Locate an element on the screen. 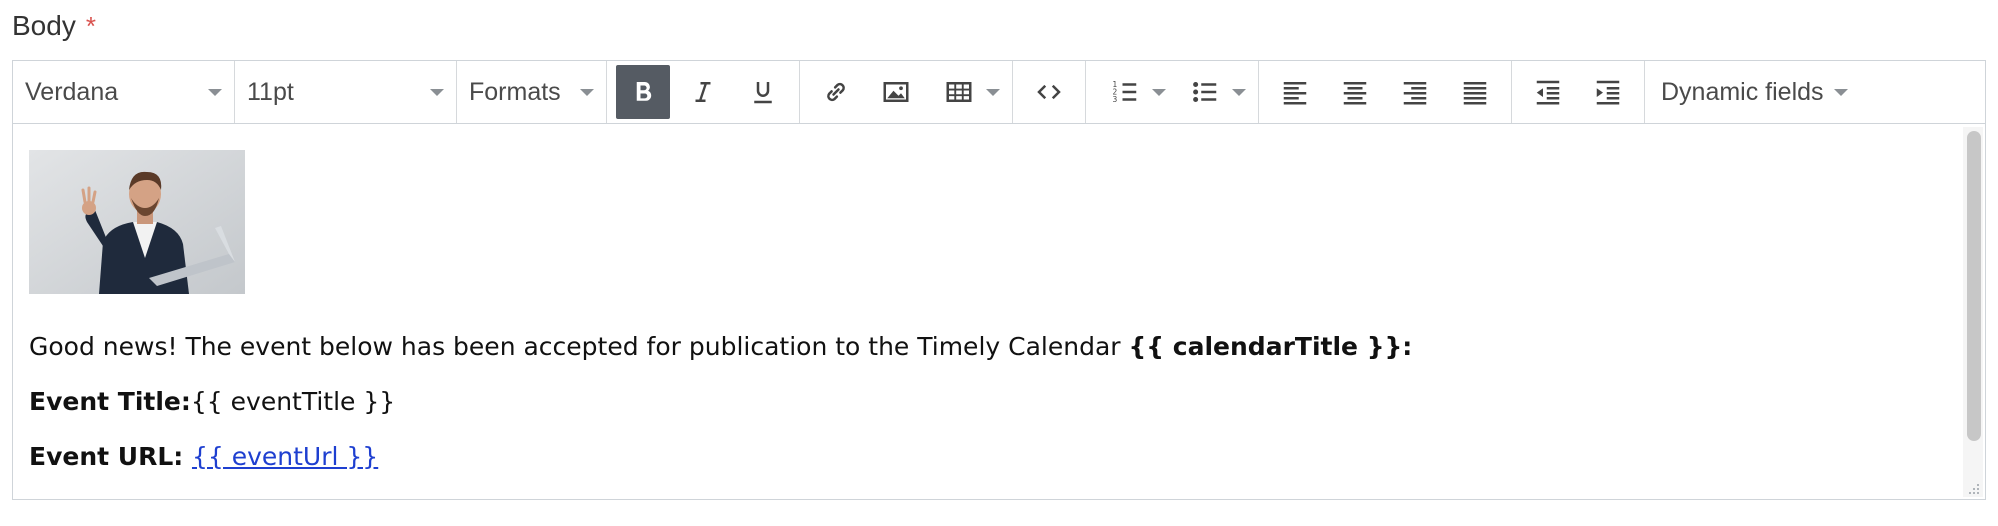  event-url-label: Event URL: is located at coordinates (110, 456).